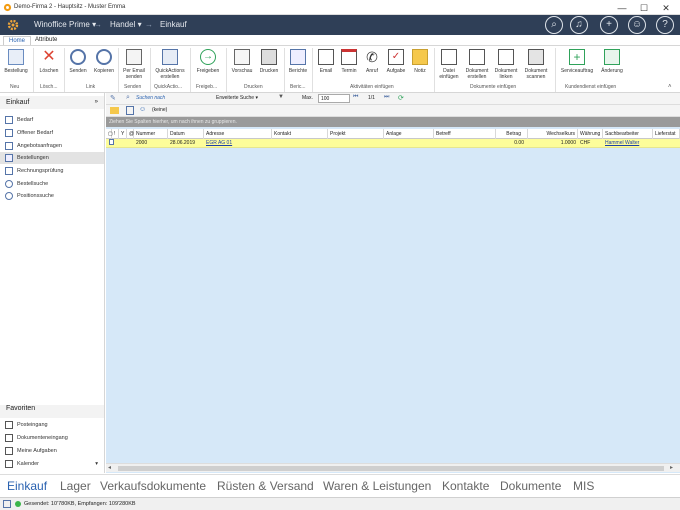  I want to click on notiz-button: Notiz, so click(420, 61).